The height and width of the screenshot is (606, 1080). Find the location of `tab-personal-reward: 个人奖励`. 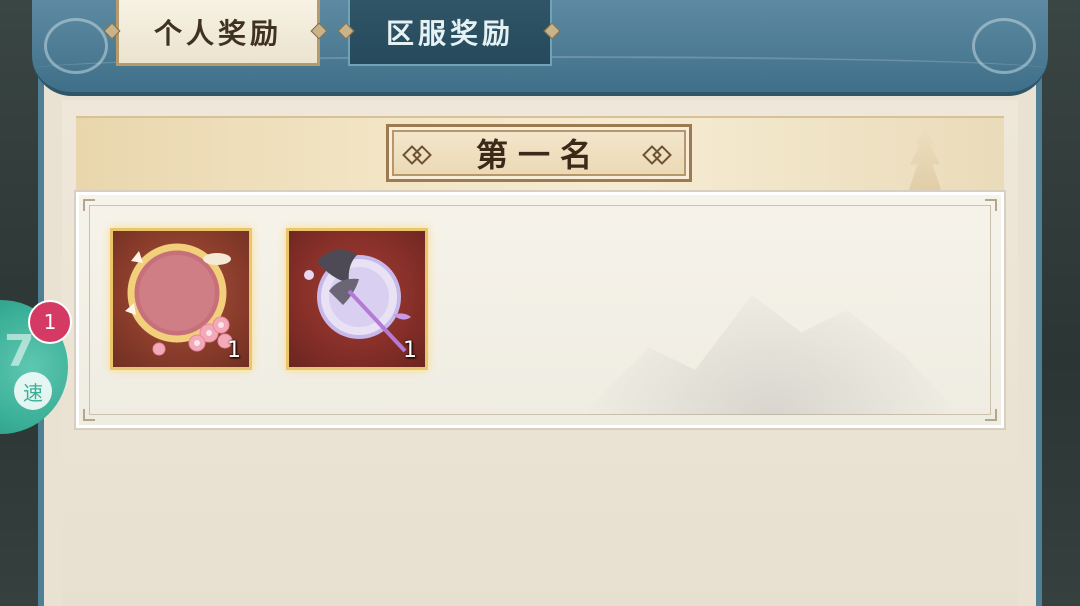

tab-personal-reward: 个人奖励 is located at coordinates (218, 33).